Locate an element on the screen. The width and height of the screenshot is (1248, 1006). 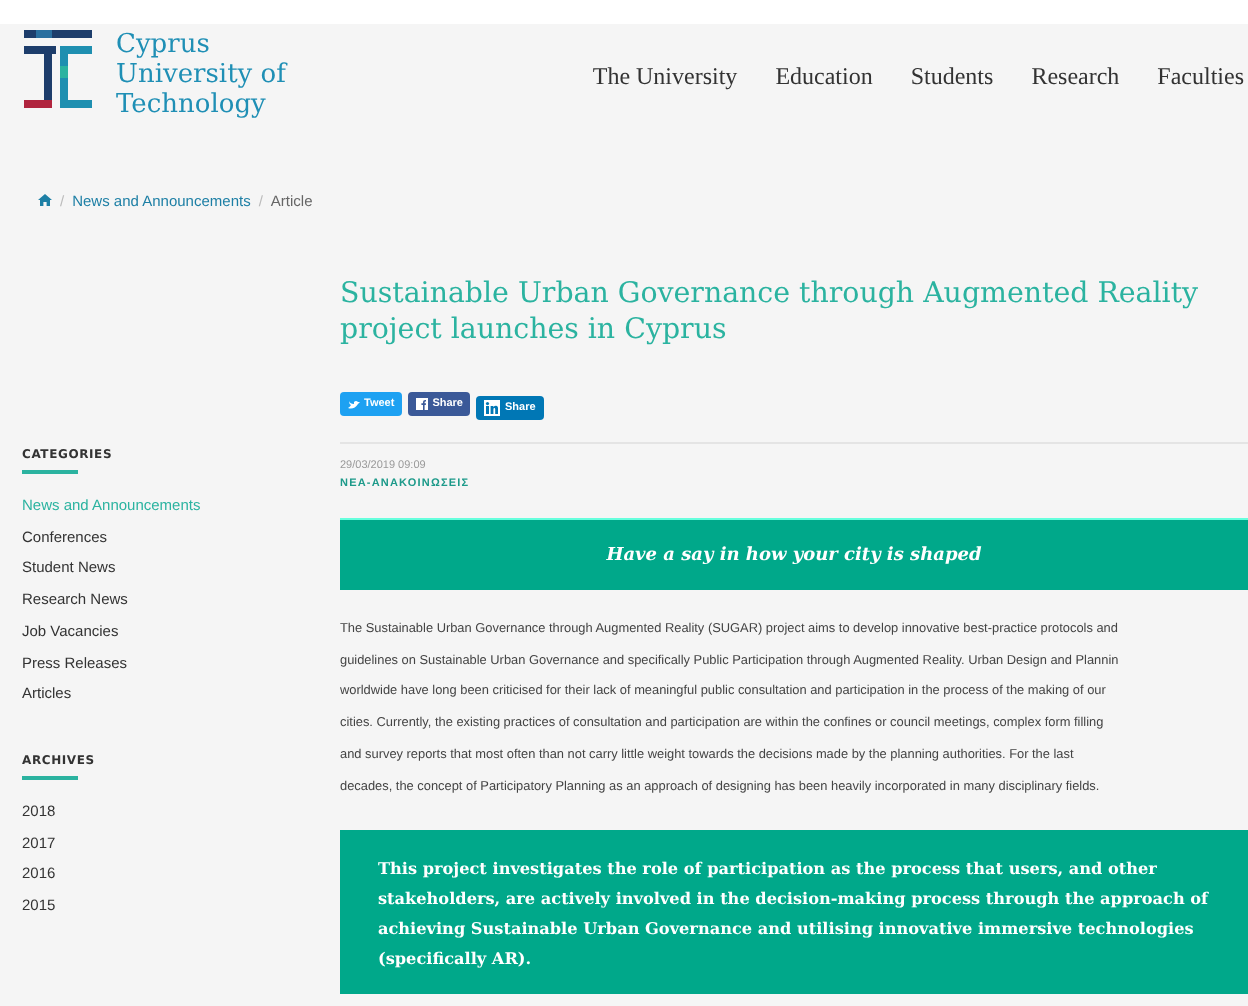
in-logo-icon is located at coordinates (492, 408).